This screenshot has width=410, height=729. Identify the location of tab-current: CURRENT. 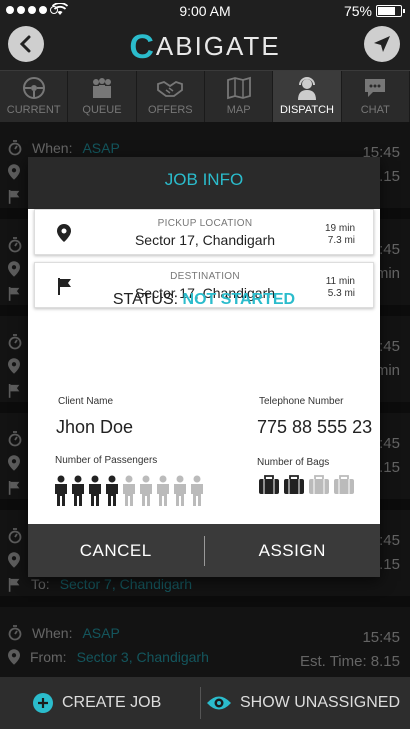
(34, 96).